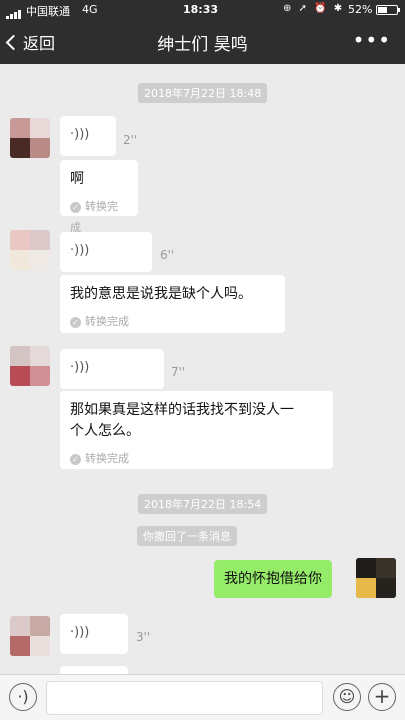  I want to click on nav-bar: 返回 绅士们 昊鸣 •••, so click(202, 42).